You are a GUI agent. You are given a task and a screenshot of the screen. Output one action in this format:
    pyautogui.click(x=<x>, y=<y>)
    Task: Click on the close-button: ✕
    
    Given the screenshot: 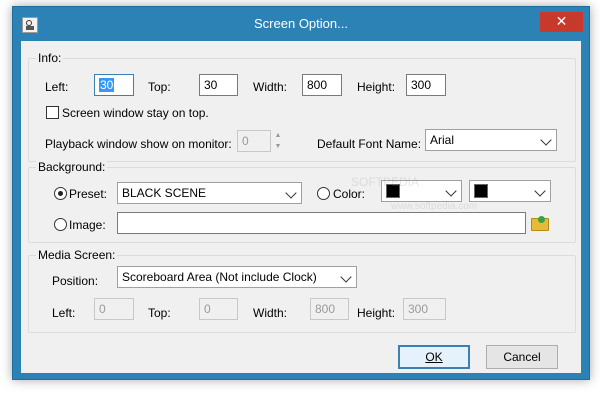 What is the action you would take?
    pyautogui.click(x=561, y=22)
    